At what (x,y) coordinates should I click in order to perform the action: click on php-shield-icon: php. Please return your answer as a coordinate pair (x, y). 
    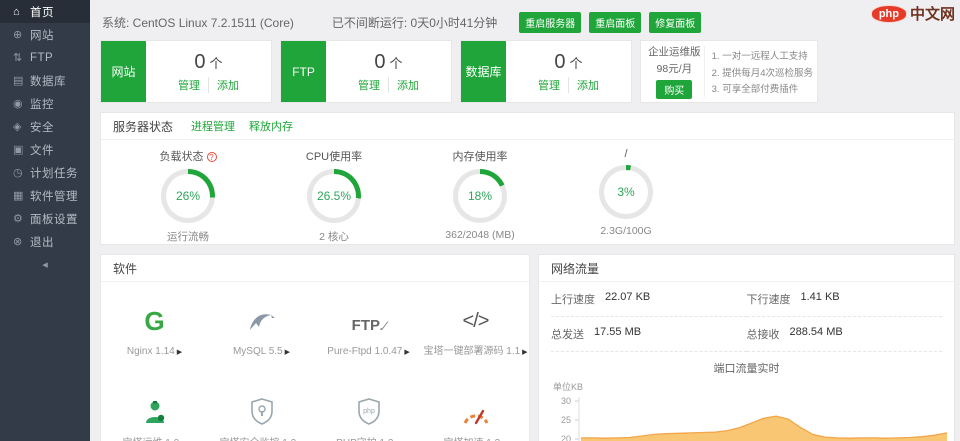
    Looking at the image, I should click on (368, 411).